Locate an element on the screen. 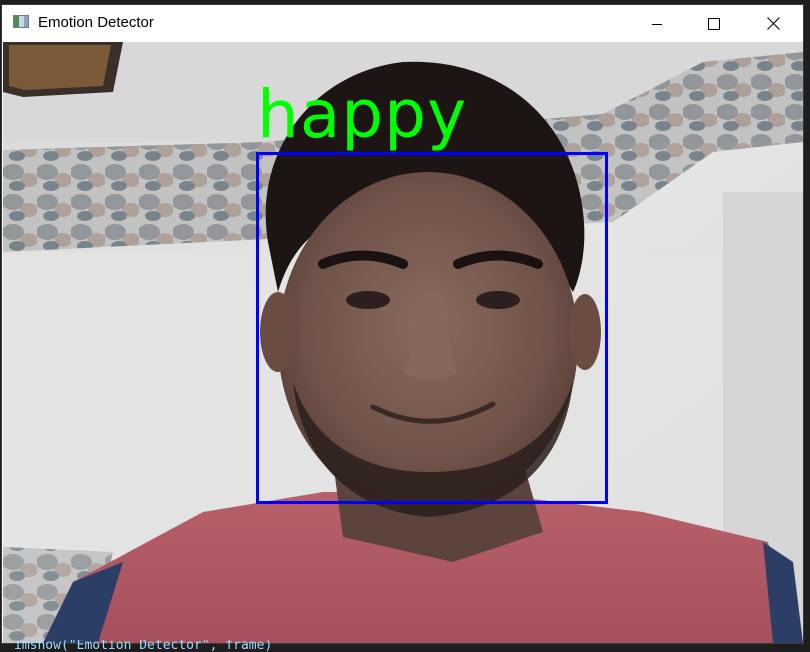 This screenshot has height=652, width=810. app-window-icon is located at coordinates (21, 21).